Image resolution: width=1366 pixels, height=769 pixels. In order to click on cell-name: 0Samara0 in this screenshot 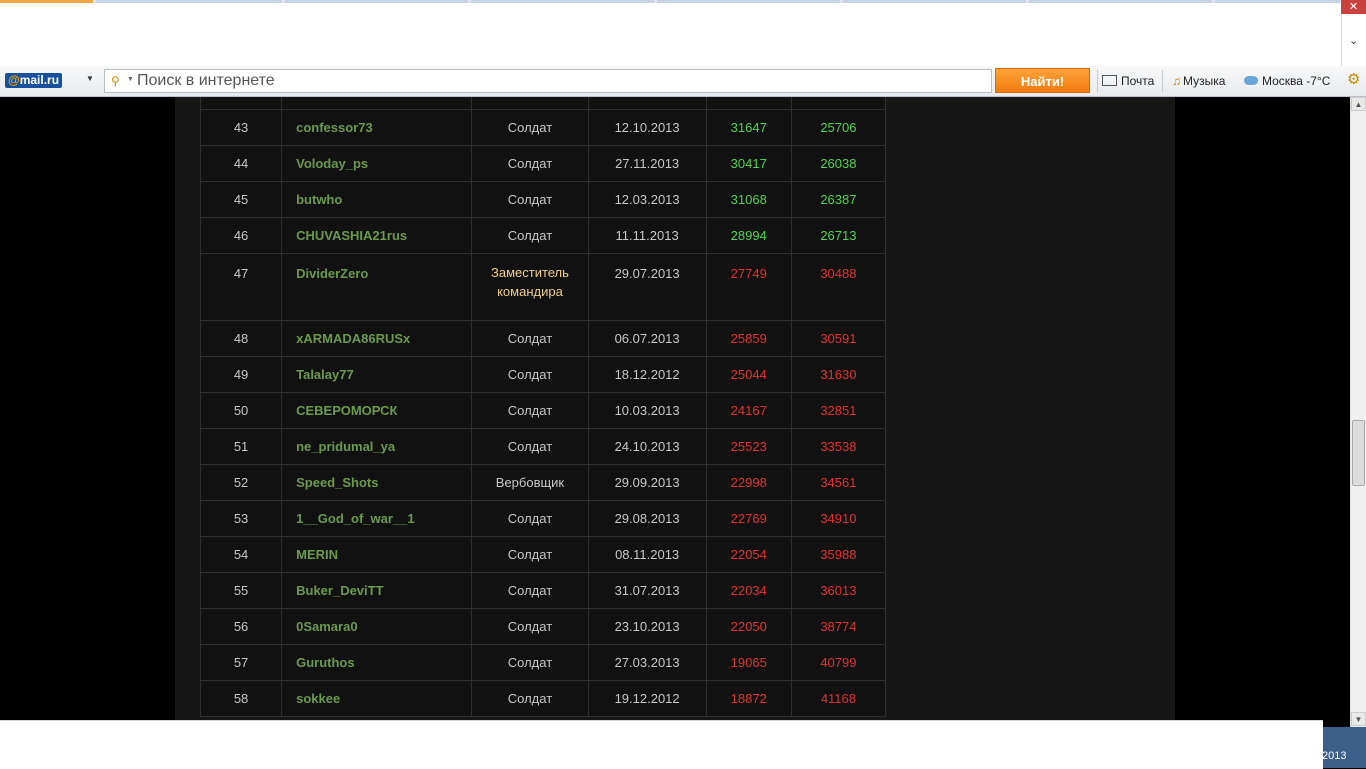, I will do `click(377, 626)`.